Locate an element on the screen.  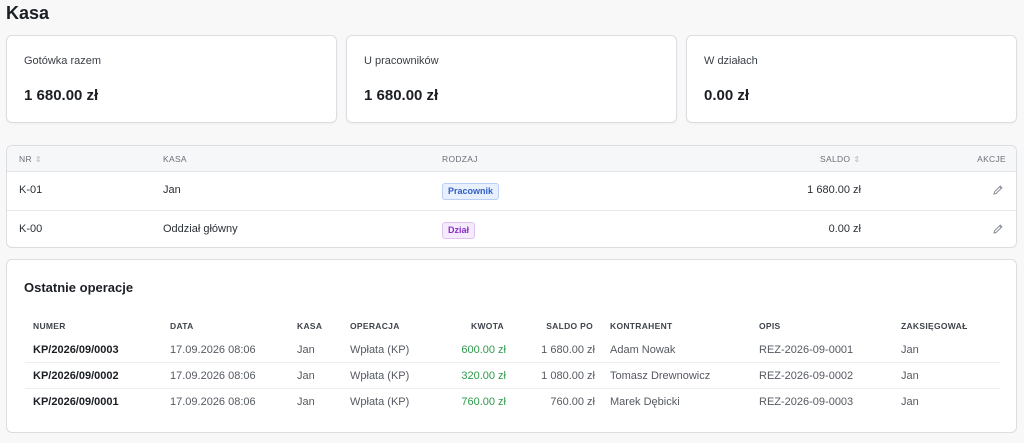
cell-opis: REZ-2026-09-0003 is located at coordinates (806, 402).